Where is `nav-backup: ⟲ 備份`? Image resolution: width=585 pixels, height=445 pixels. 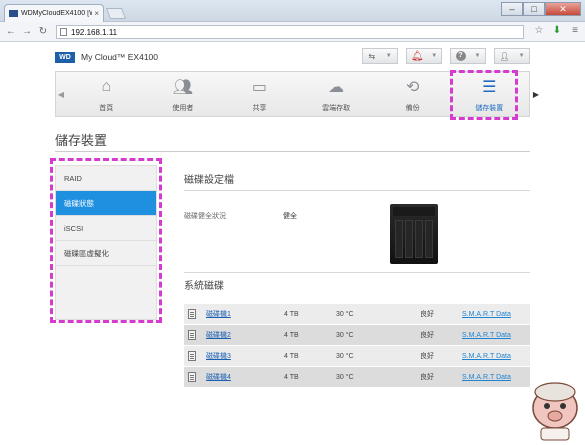 nav-backup: ⟲ 備份 is located at coordinates (412, 94).